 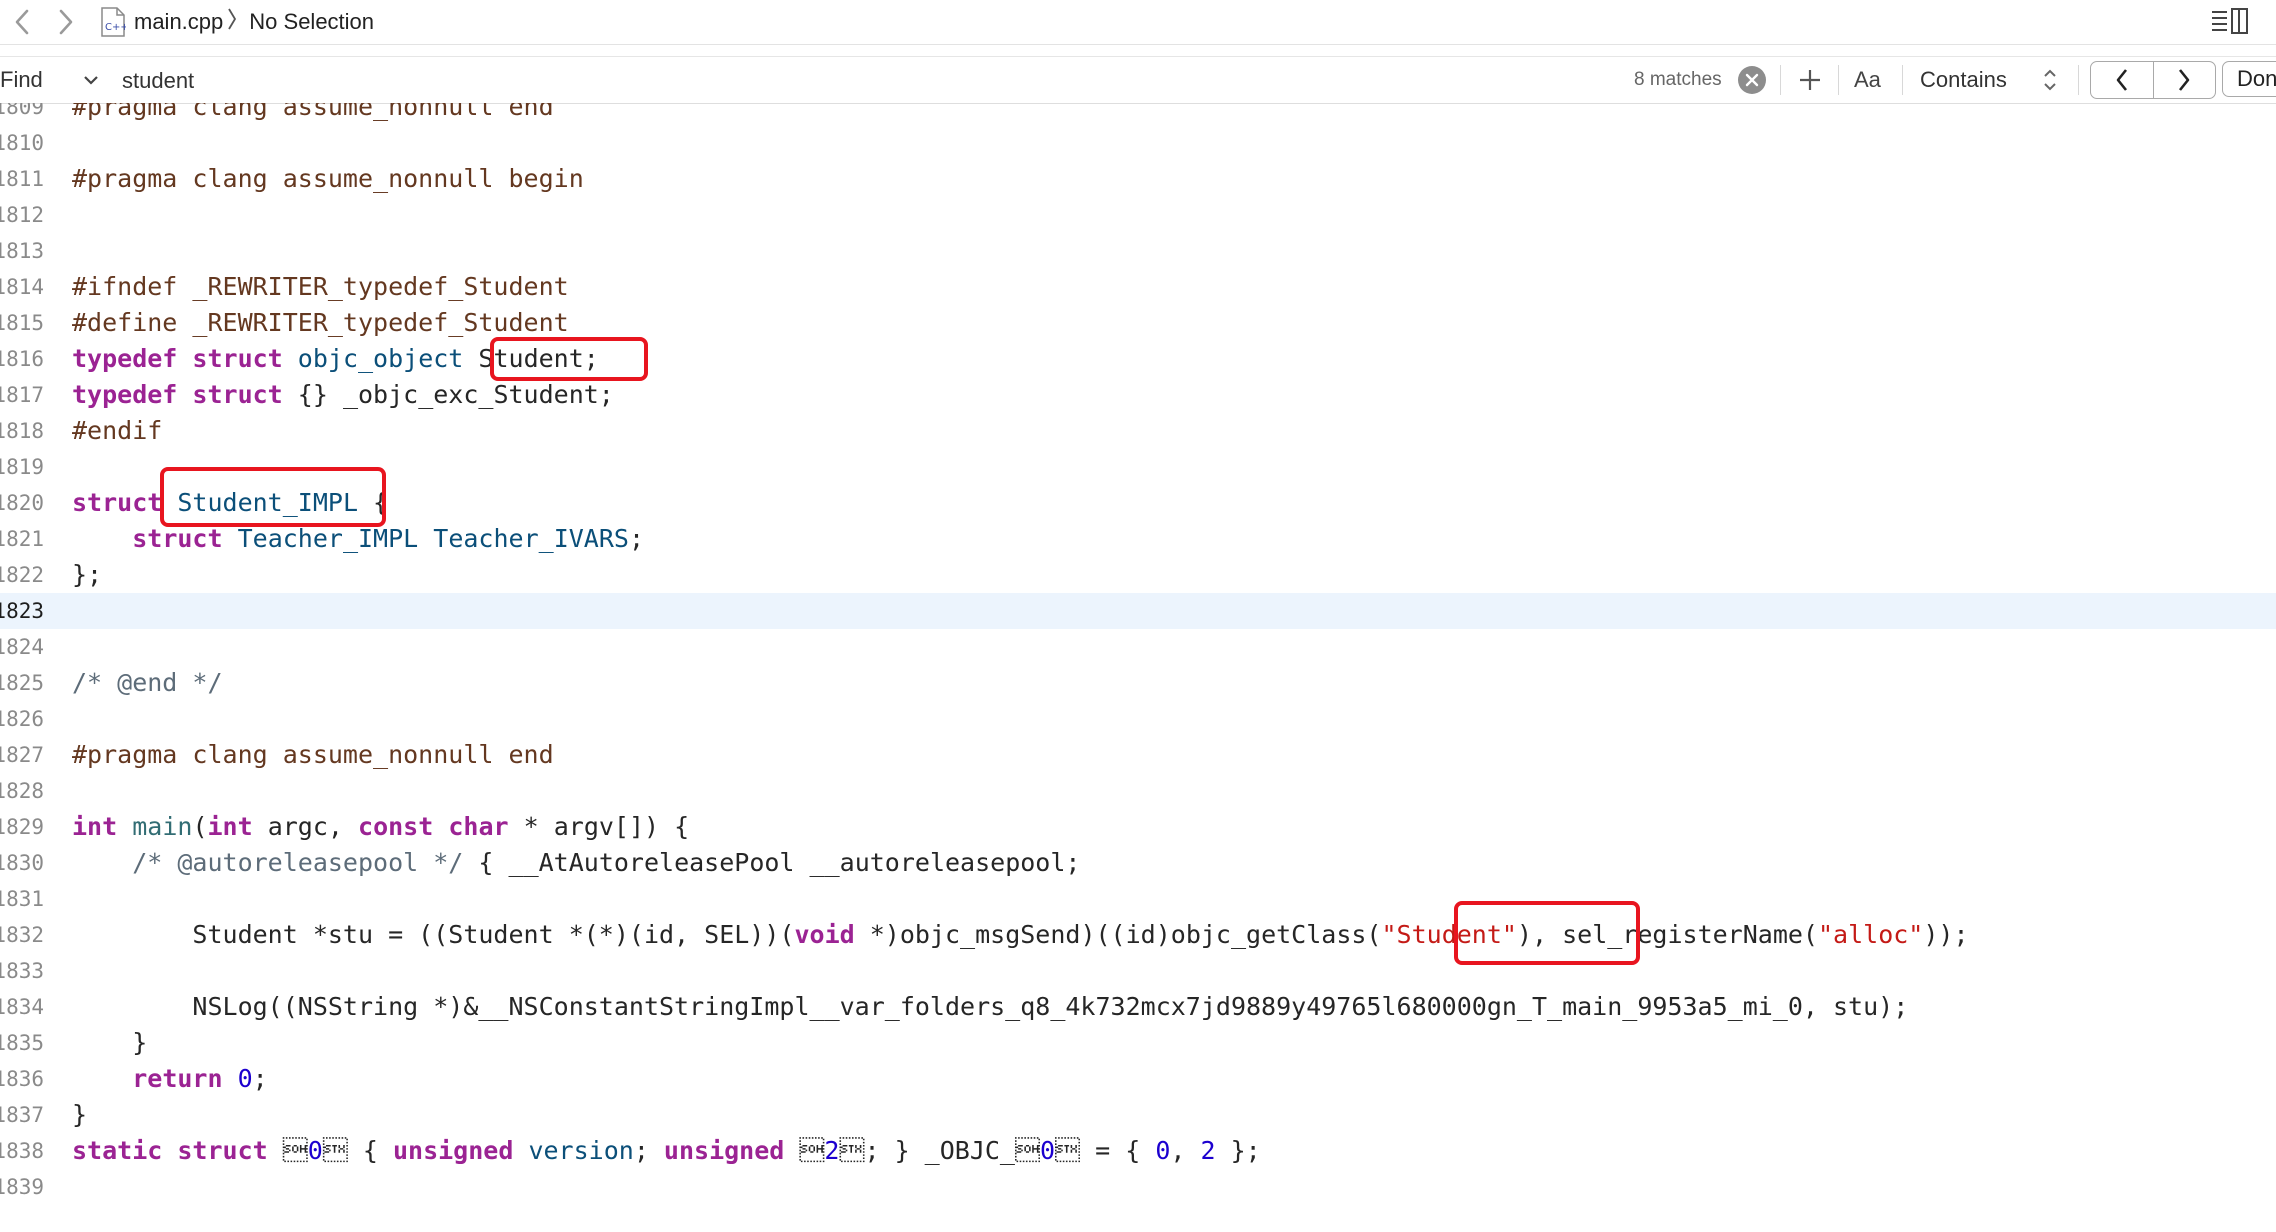 What do you see at coordinates (1138, 467) in the screenshot?
I see `code-line: 1819` at bounding box center [1138, 467].